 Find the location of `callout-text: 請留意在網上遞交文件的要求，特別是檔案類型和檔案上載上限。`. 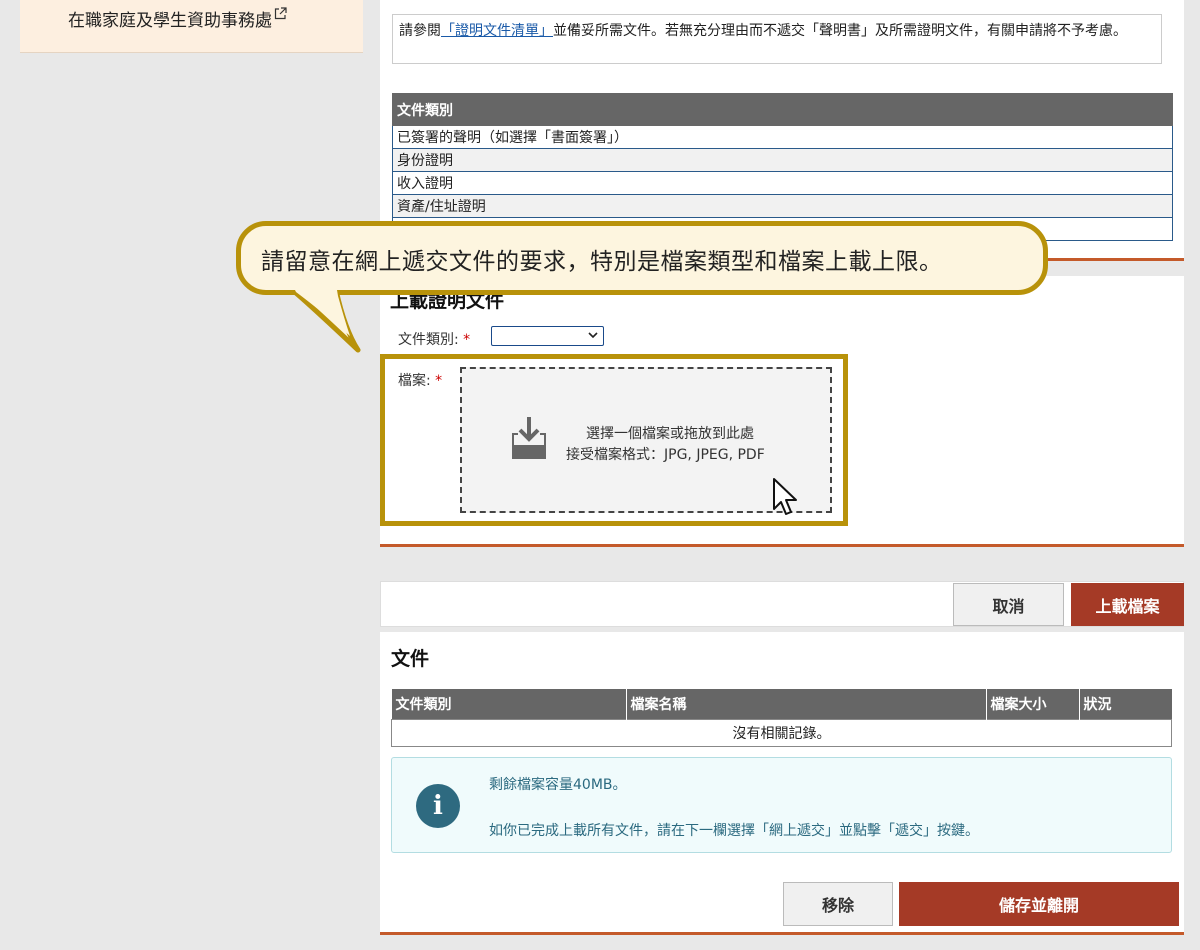

callout-text: 請留意在網上遞交文件的要求，特別是檔案類型和檔案上載上限。 is located at coordinates (602, 262).